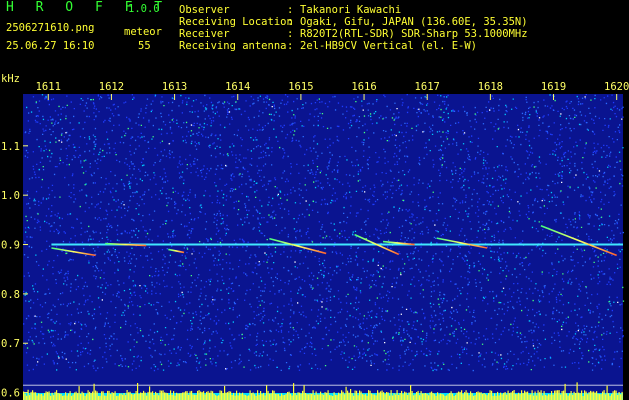 This screenshot has height=400, width=629. I want to click on x-tick-label: 1617, so click(427, 87).